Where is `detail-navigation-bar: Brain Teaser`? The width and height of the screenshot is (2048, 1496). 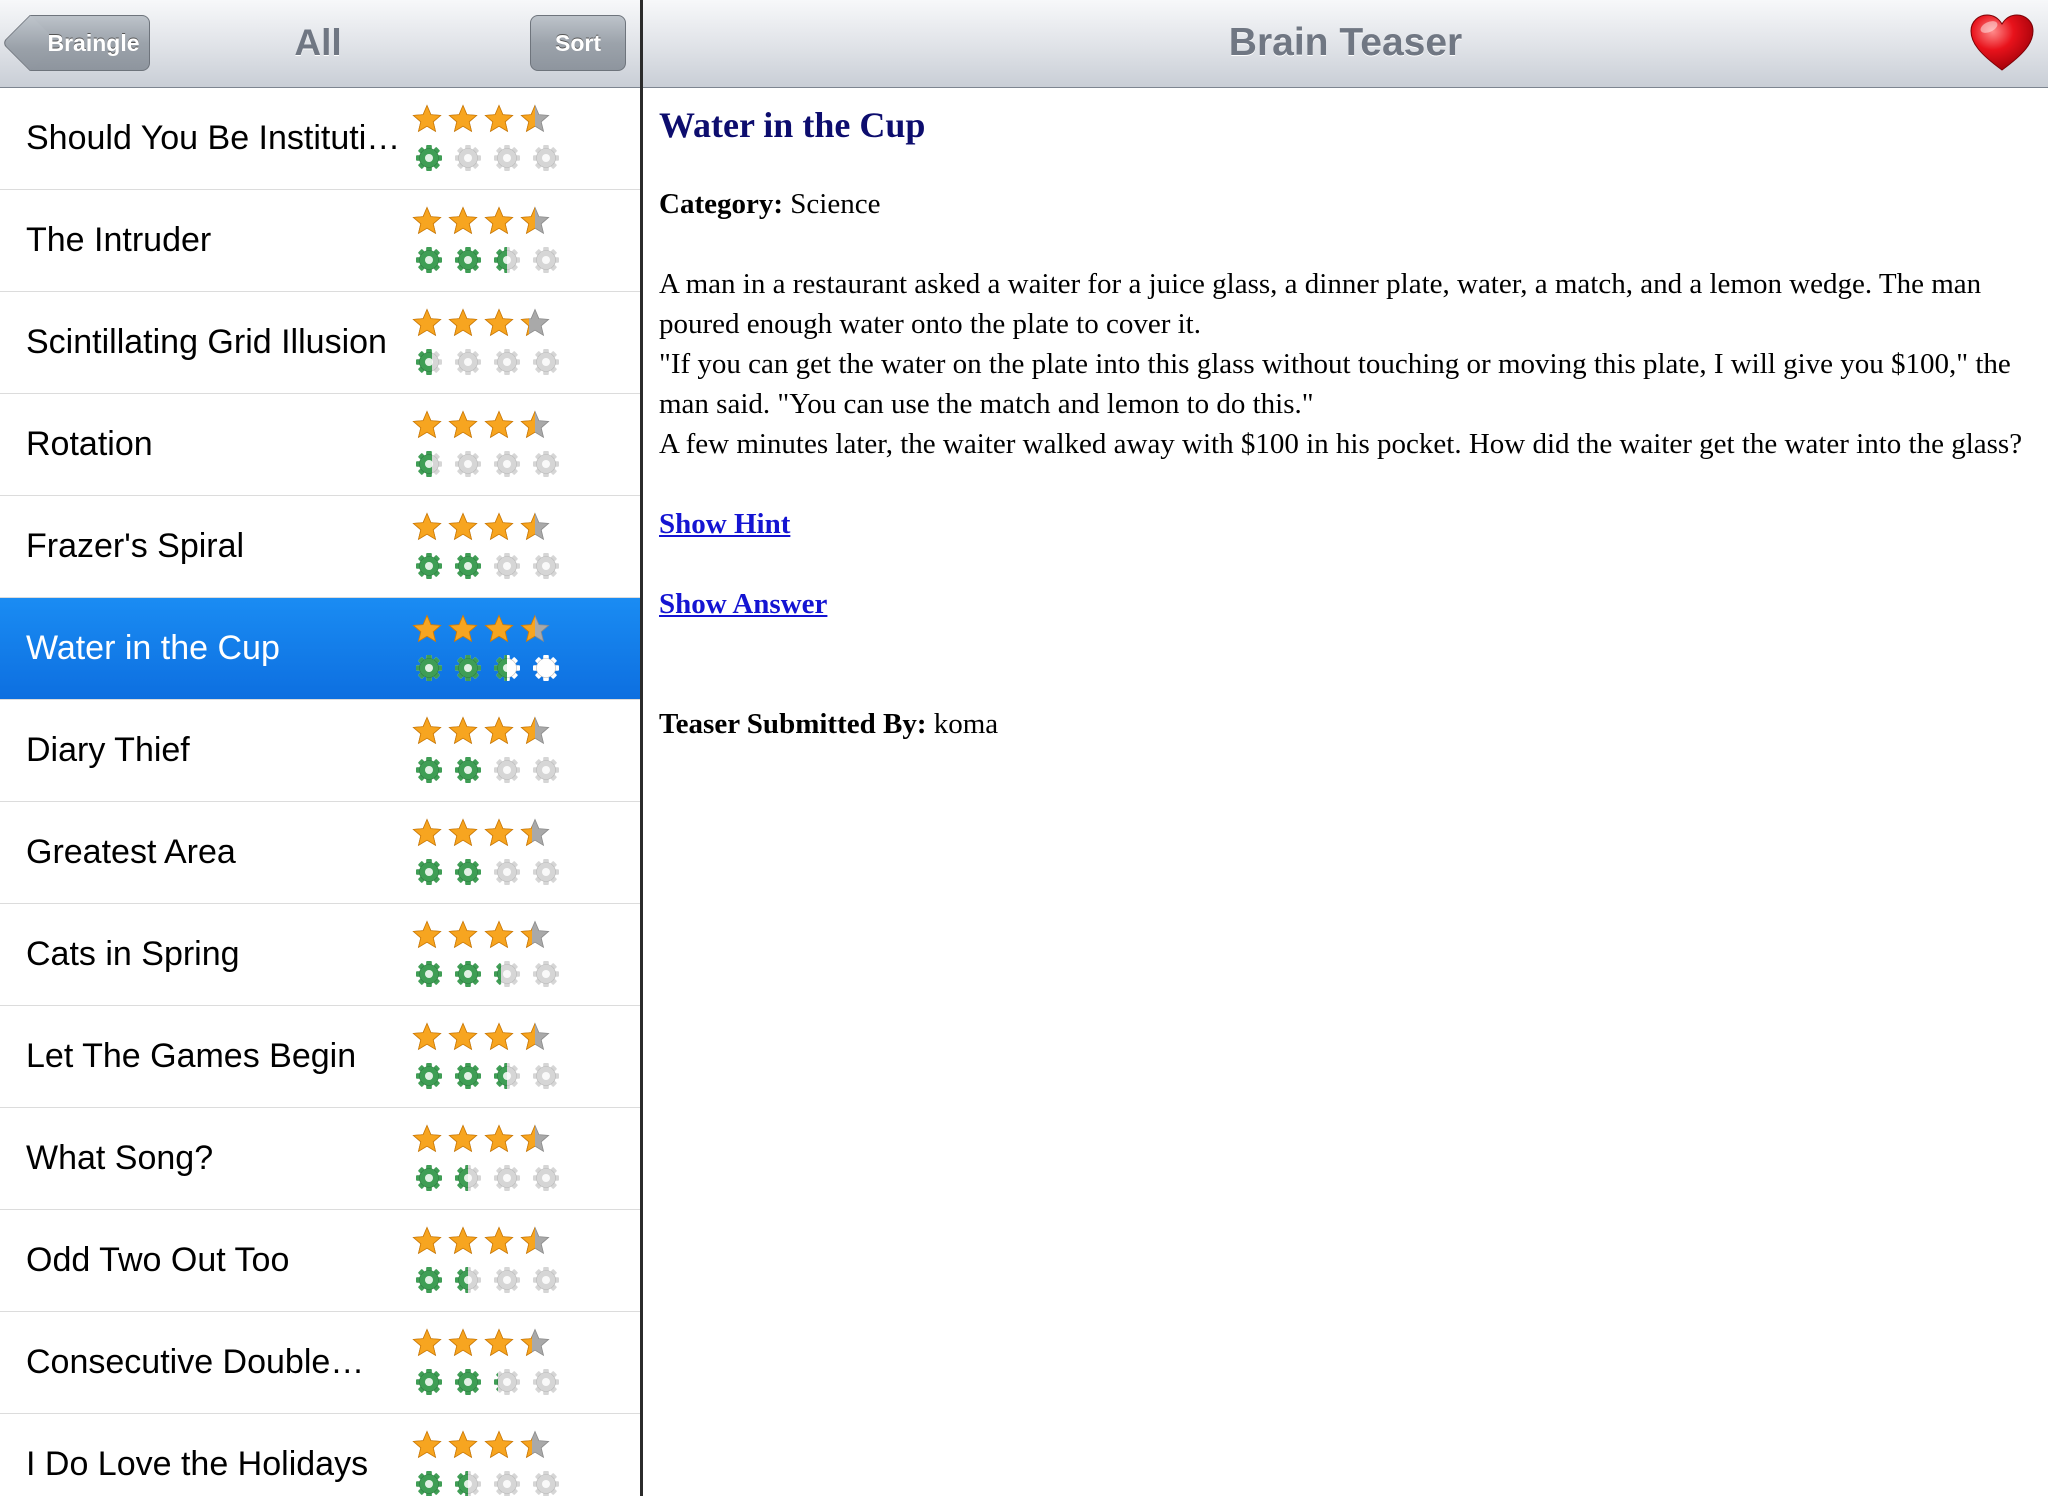 detail-navigation-bar: Brain Teaser is located at coordinates (1345, 44).